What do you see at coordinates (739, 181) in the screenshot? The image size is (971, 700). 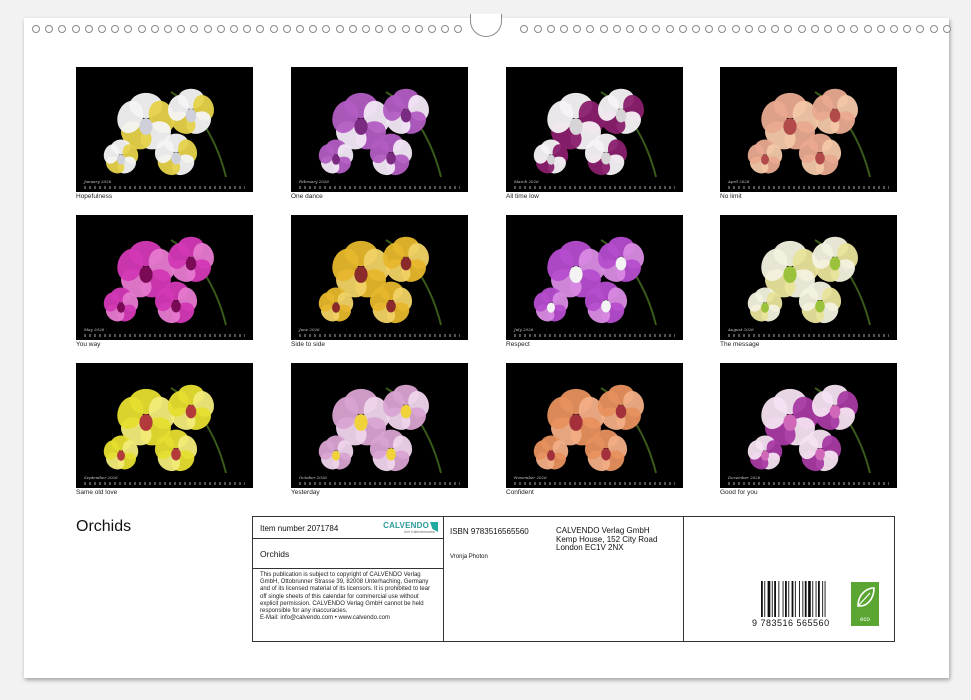 I see `month-label: April 2026` at bounding box center [739, 181].